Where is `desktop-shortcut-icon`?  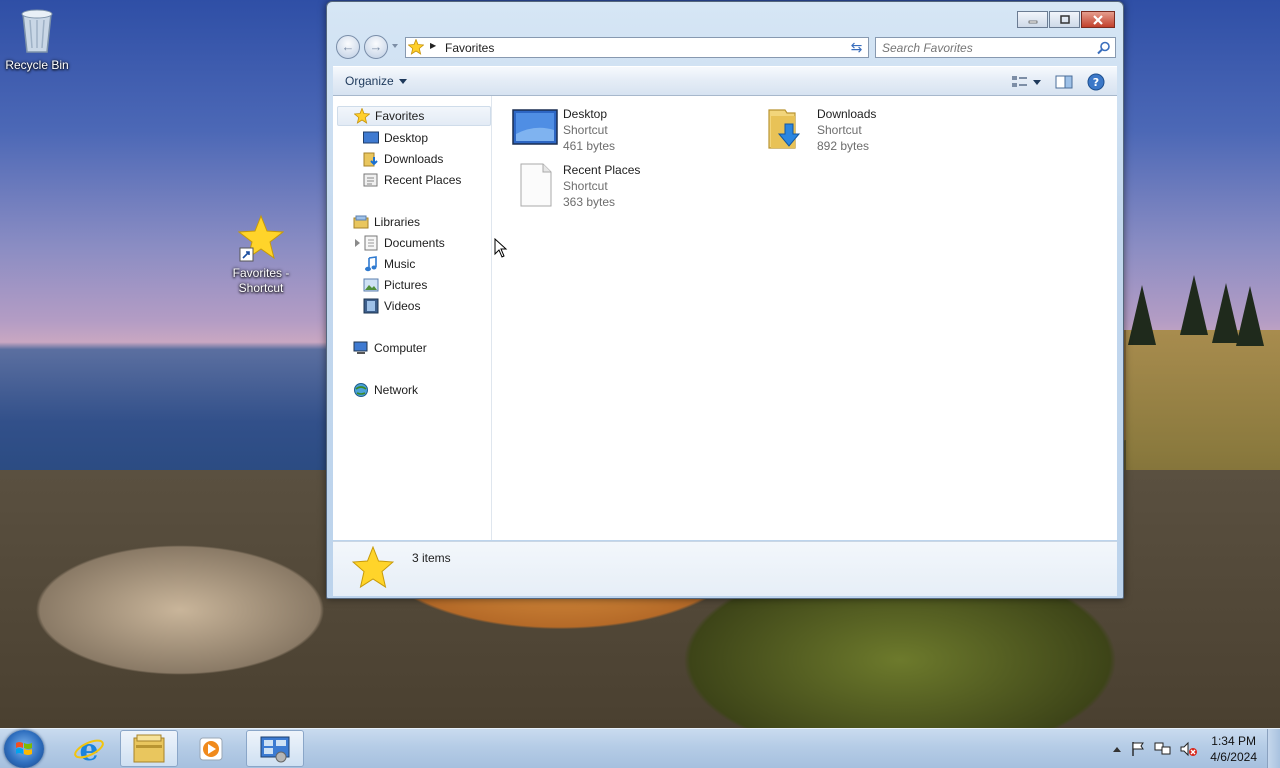
desktop-shortcut-icon is located at coordinates (535, 127).